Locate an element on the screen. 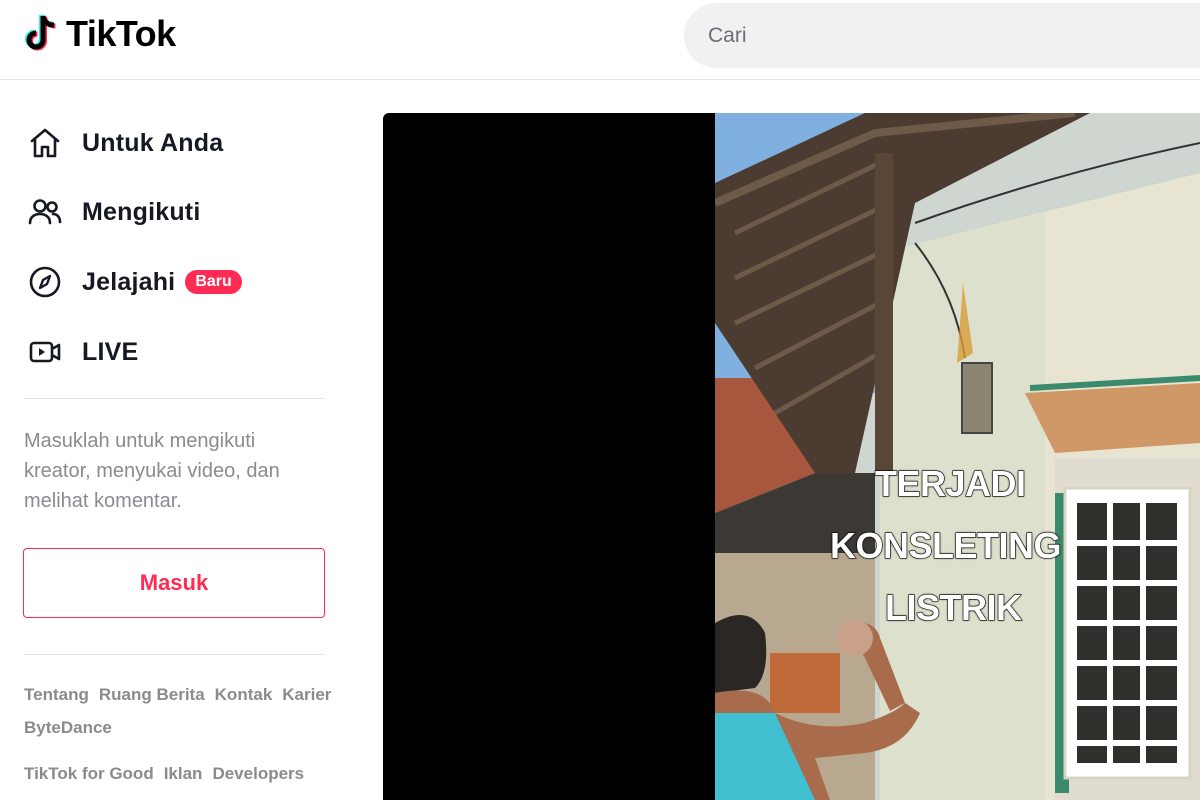  tiktok-note-icon is located at coordinates (40, 32).